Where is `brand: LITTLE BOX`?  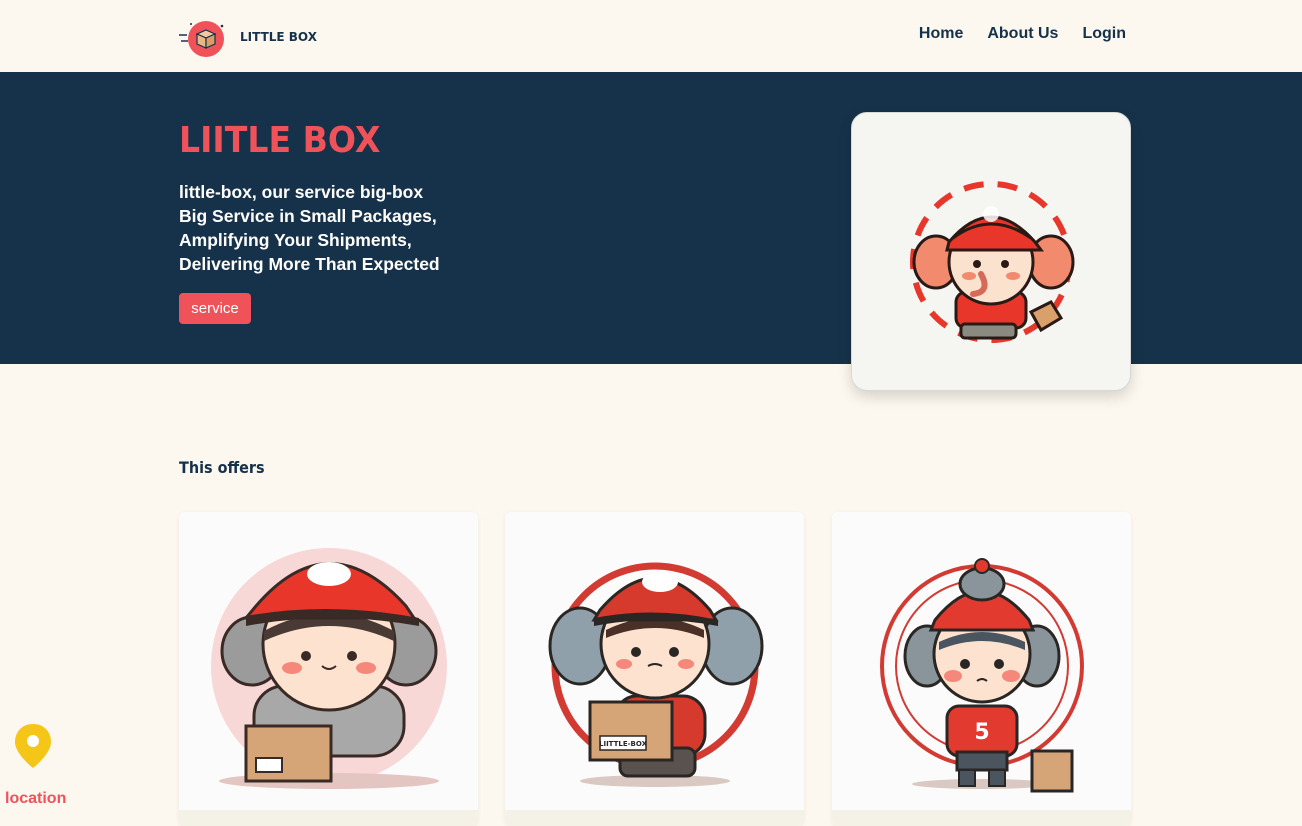
brand: LITTLE BOX is located at coordinates (248, 37).